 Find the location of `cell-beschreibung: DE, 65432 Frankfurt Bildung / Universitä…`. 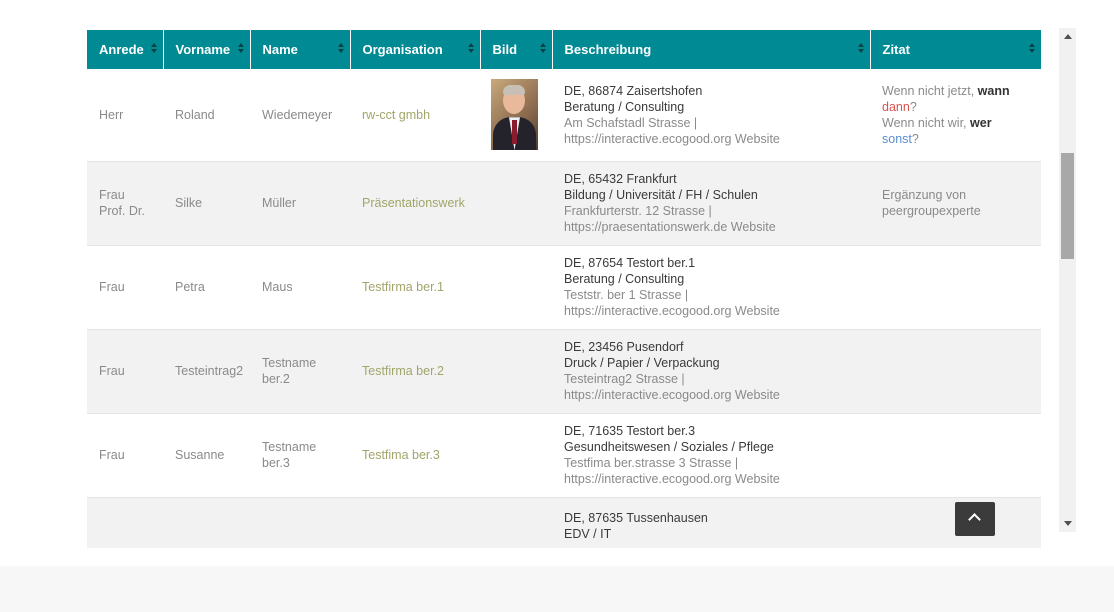

cell-beschreibung: DE, 65432 Frankfurt Bildung / Universitä… is located at coordinates (711, 203).